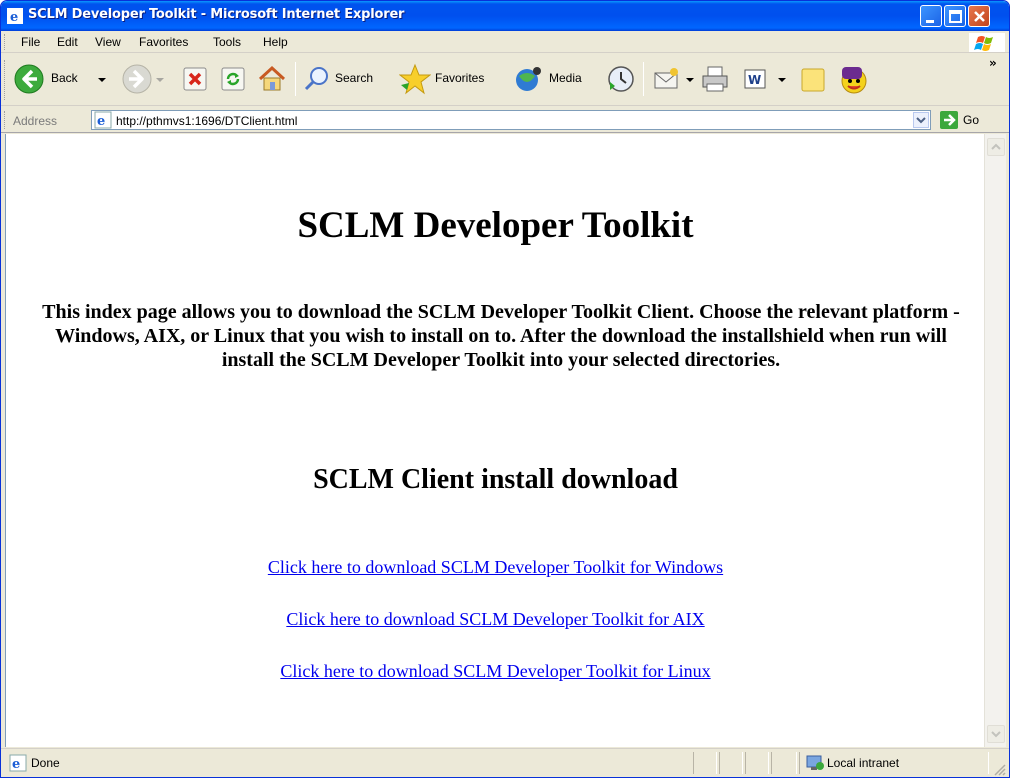 The width and height of the screenshot is (1010, 778). I want to click on go-button: Go, so click(967, 120).